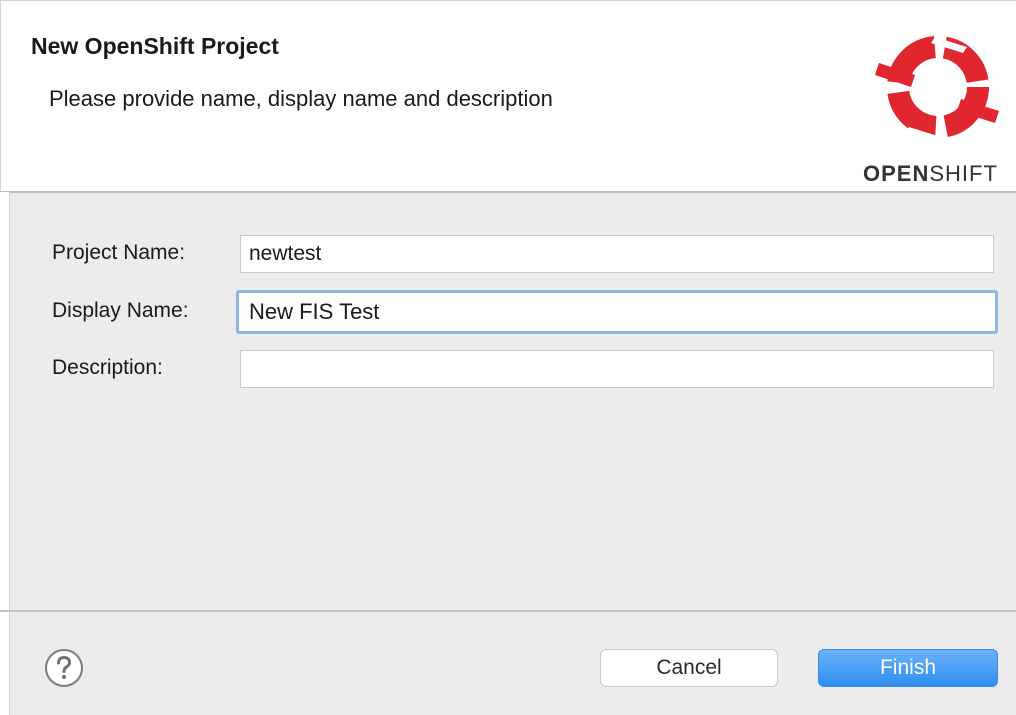 This screenshot has height=715, width=1016. I want to click on openshift-logo-icon, so click(937, 89).